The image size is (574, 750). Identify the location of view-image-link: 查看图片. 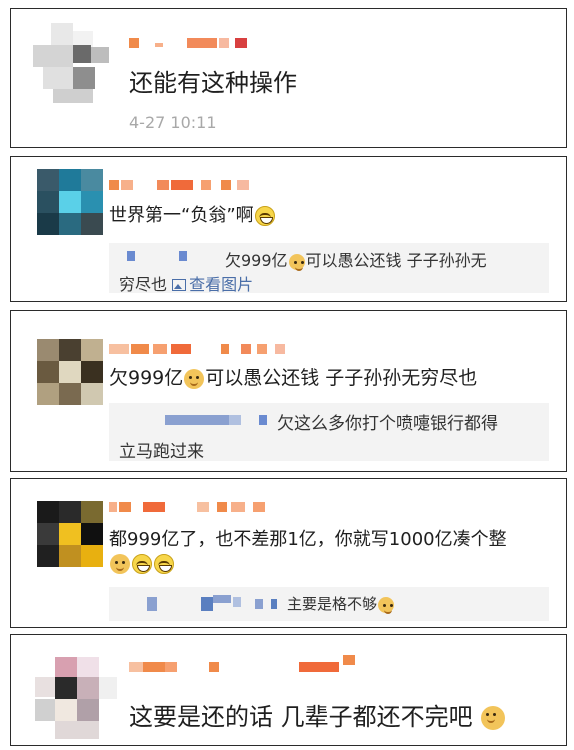
(212, 284).